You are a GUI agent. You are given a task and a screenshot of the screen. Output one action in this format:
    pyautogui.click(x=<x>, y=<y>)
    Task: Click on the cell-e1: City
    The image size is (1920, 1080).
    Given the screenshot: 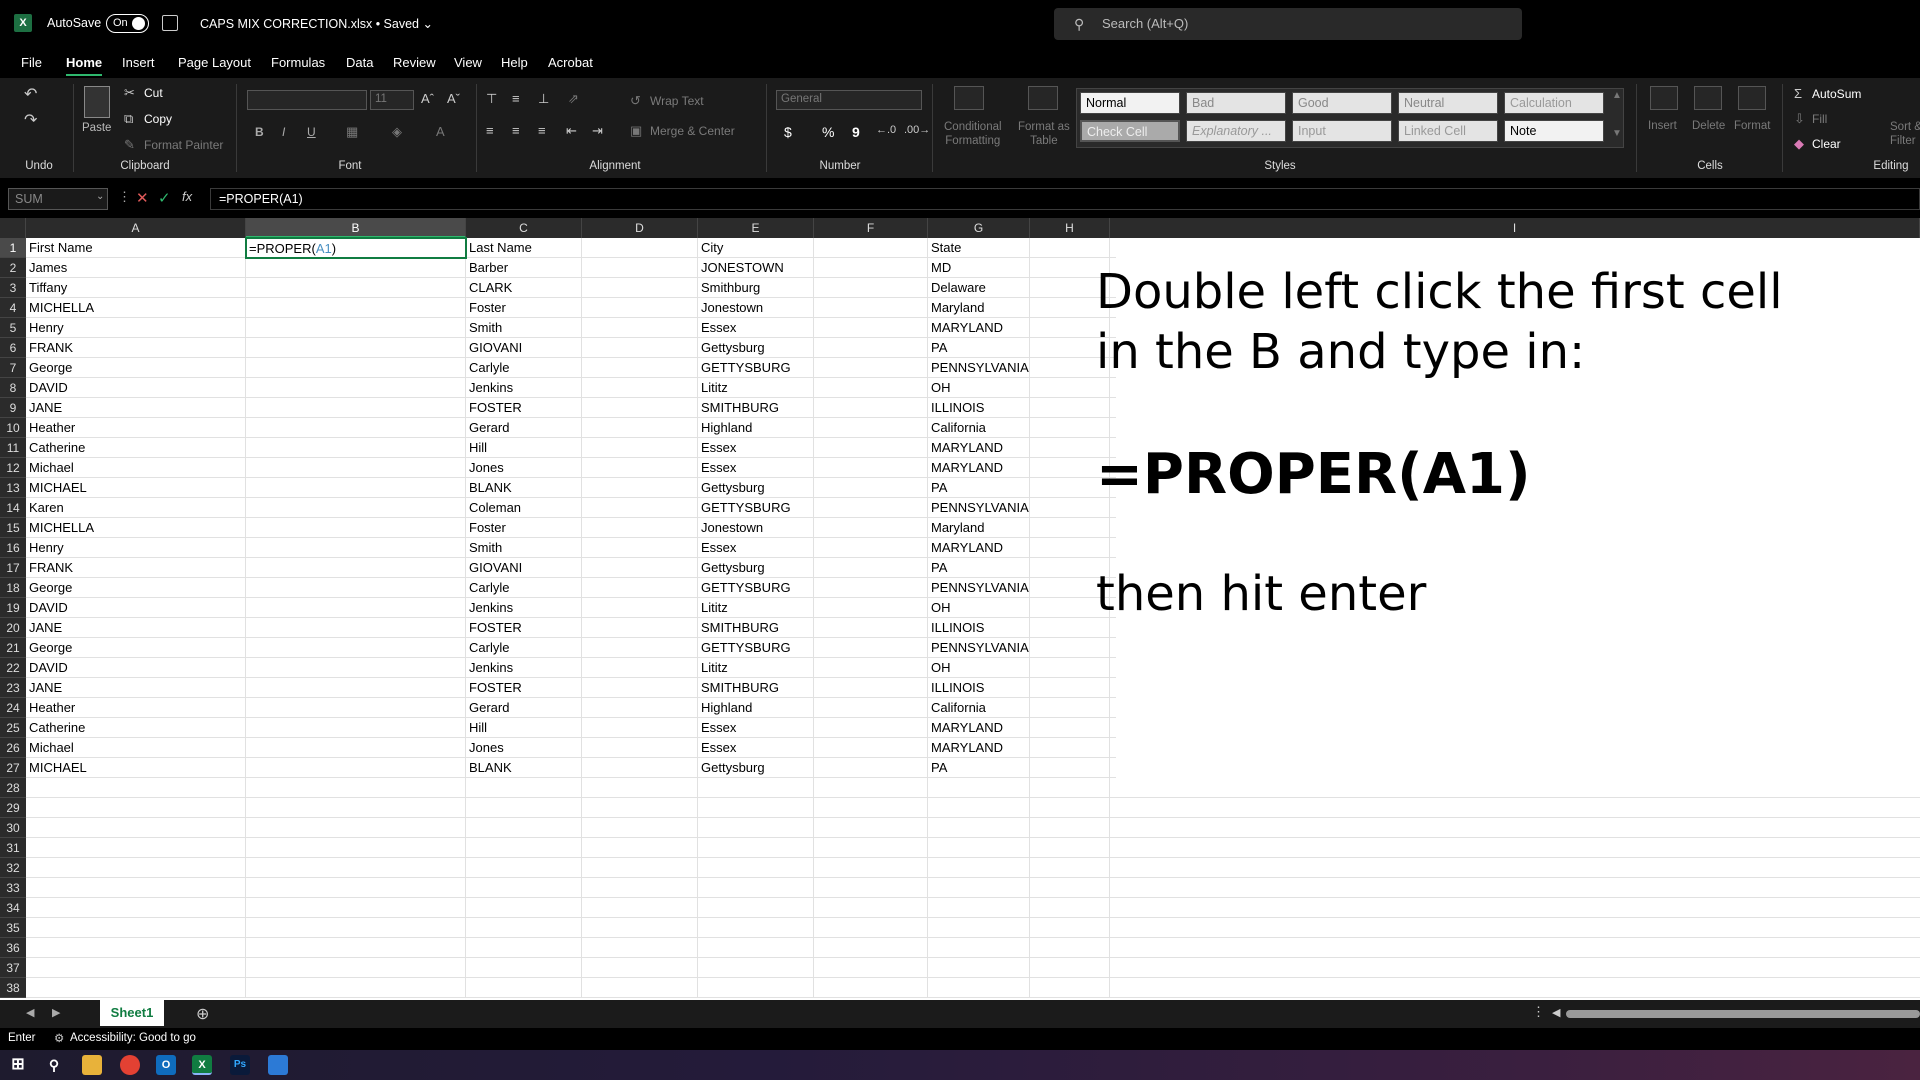 What is the action you would take?
    pyautogui.click(x=756, y=248)
    